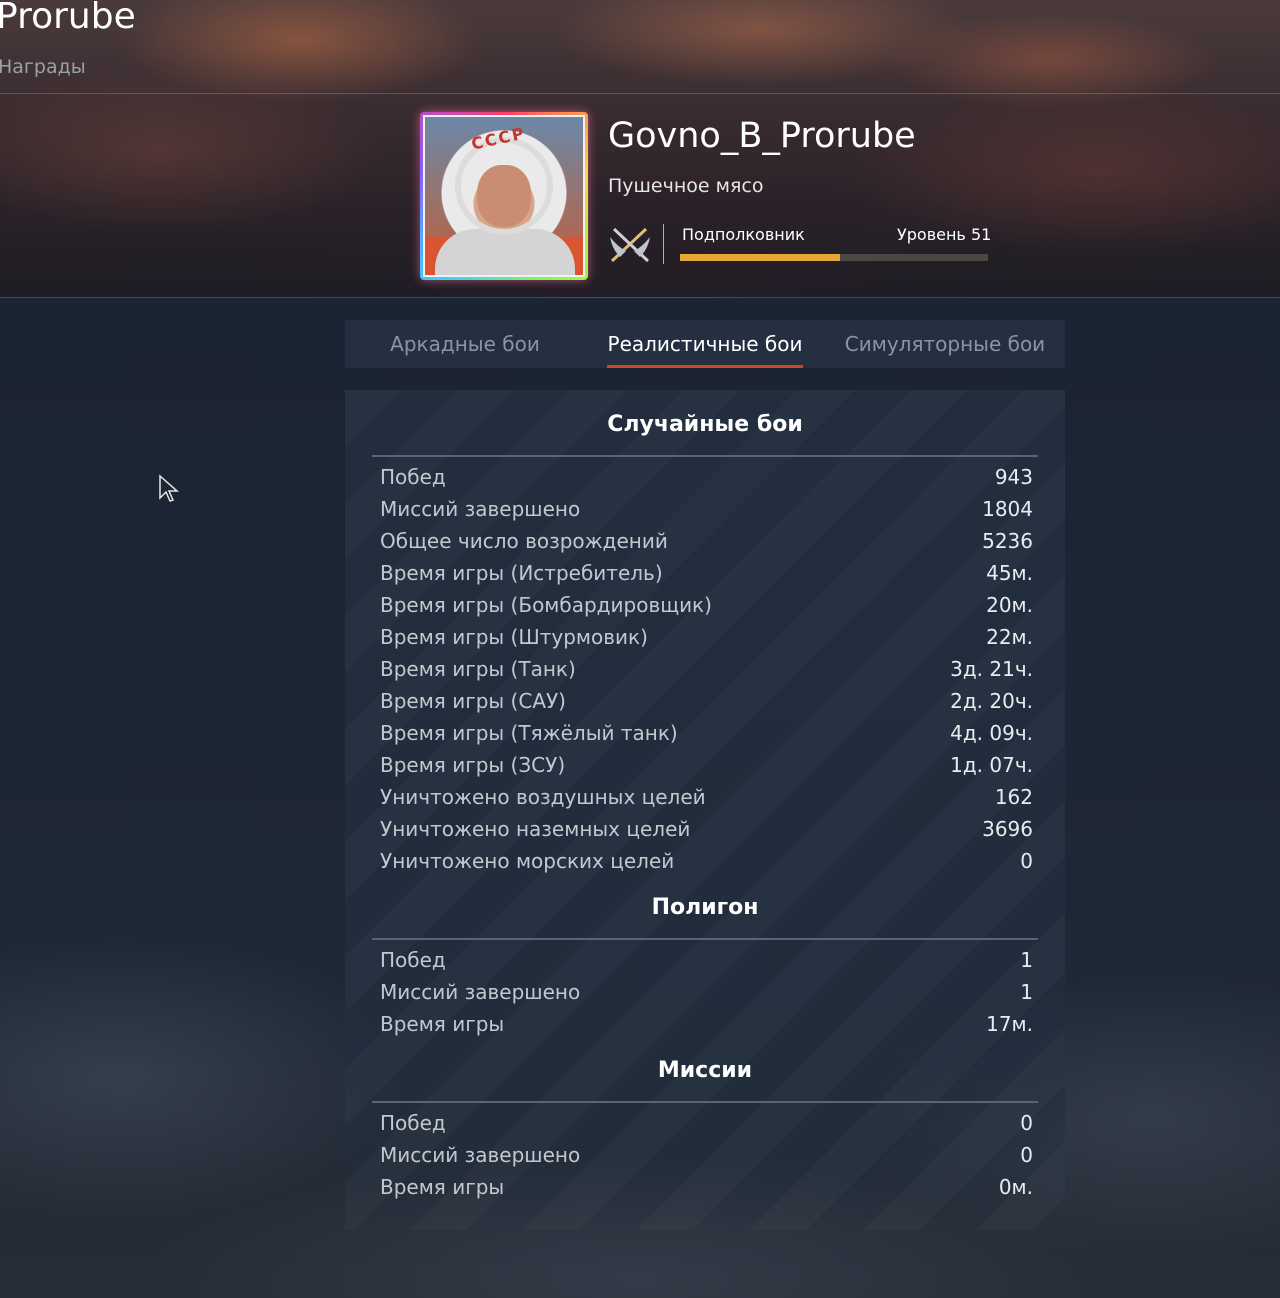 This screenshot has width=1280, height=1298. Describe the element at coordinates (529, 733) in the screenshot. I see `stat-label: Время игры (Тяжёлый танк)` at that location.